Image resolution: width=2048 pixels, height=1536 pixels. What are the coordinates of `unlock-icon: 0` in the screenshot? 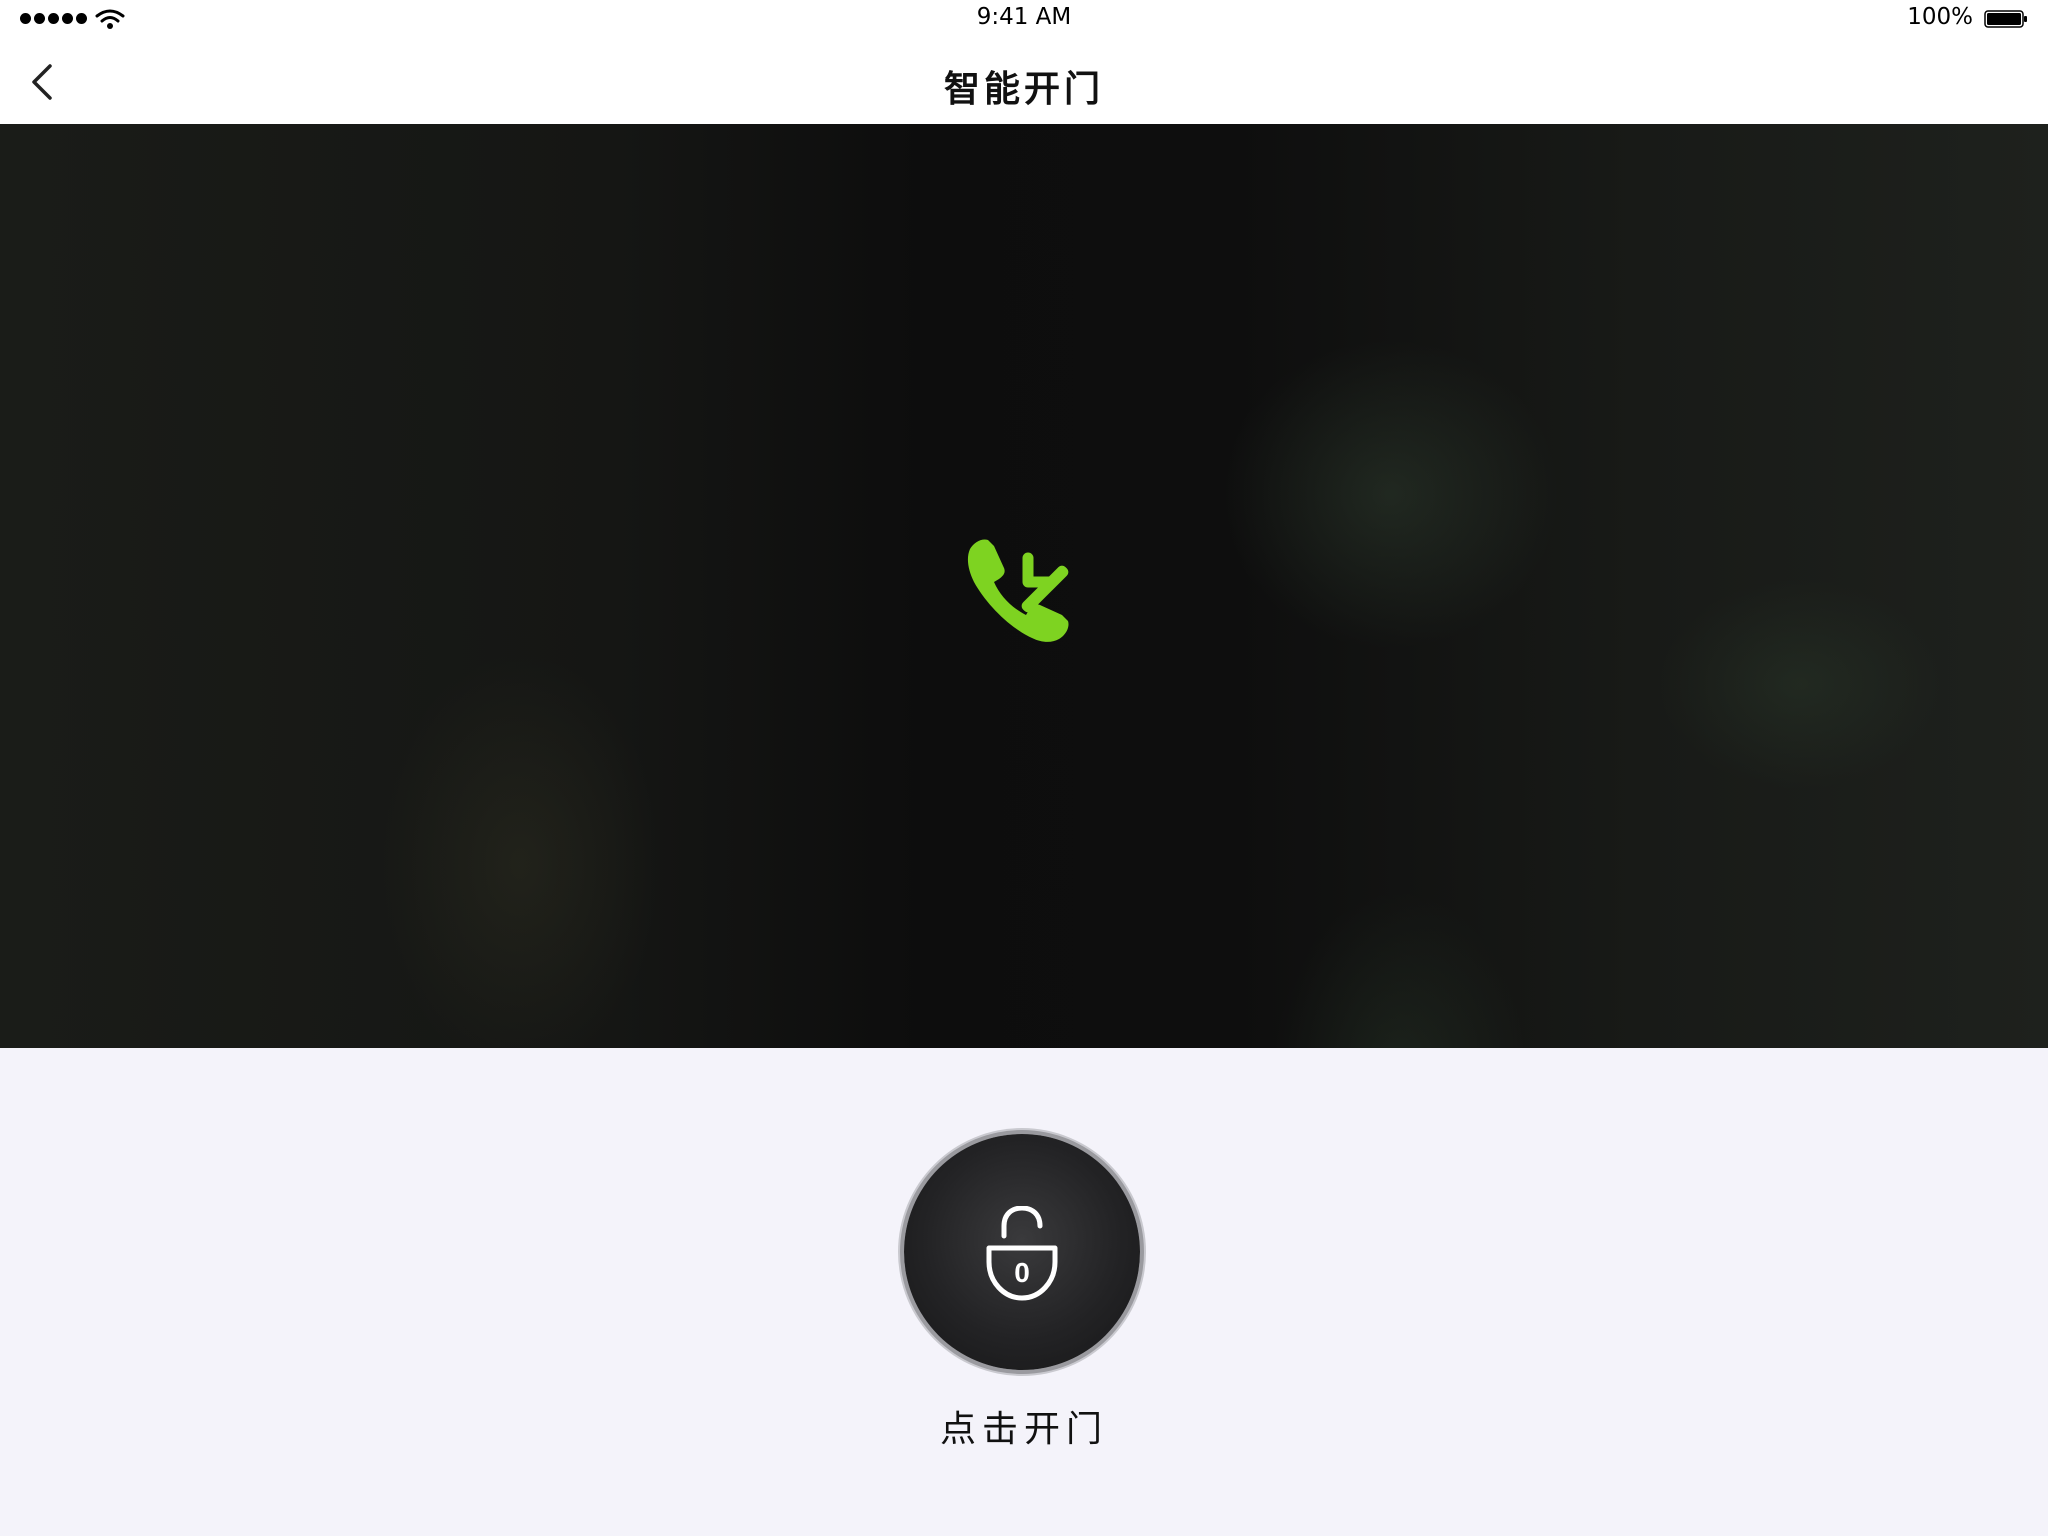 It's located at (1022, 1253).